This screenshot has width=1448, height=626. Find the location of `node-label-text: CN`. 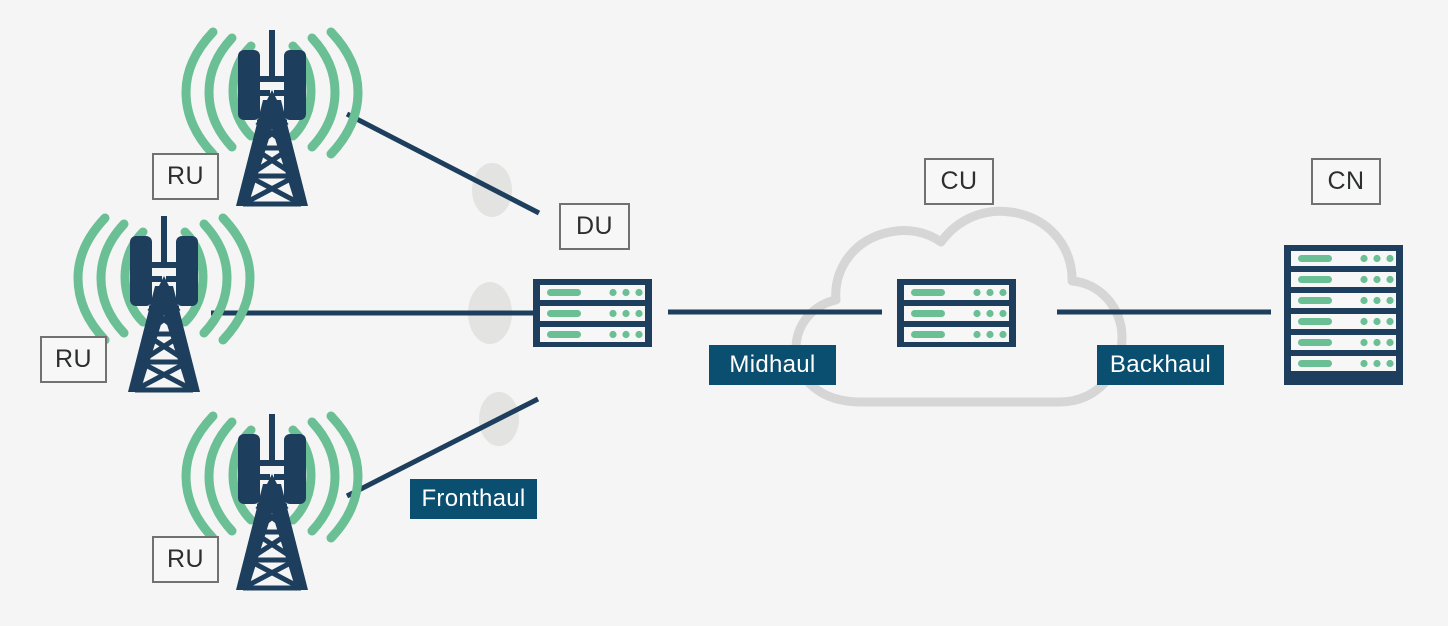

node-label-text: CN is located at coordinates (1346, 181).